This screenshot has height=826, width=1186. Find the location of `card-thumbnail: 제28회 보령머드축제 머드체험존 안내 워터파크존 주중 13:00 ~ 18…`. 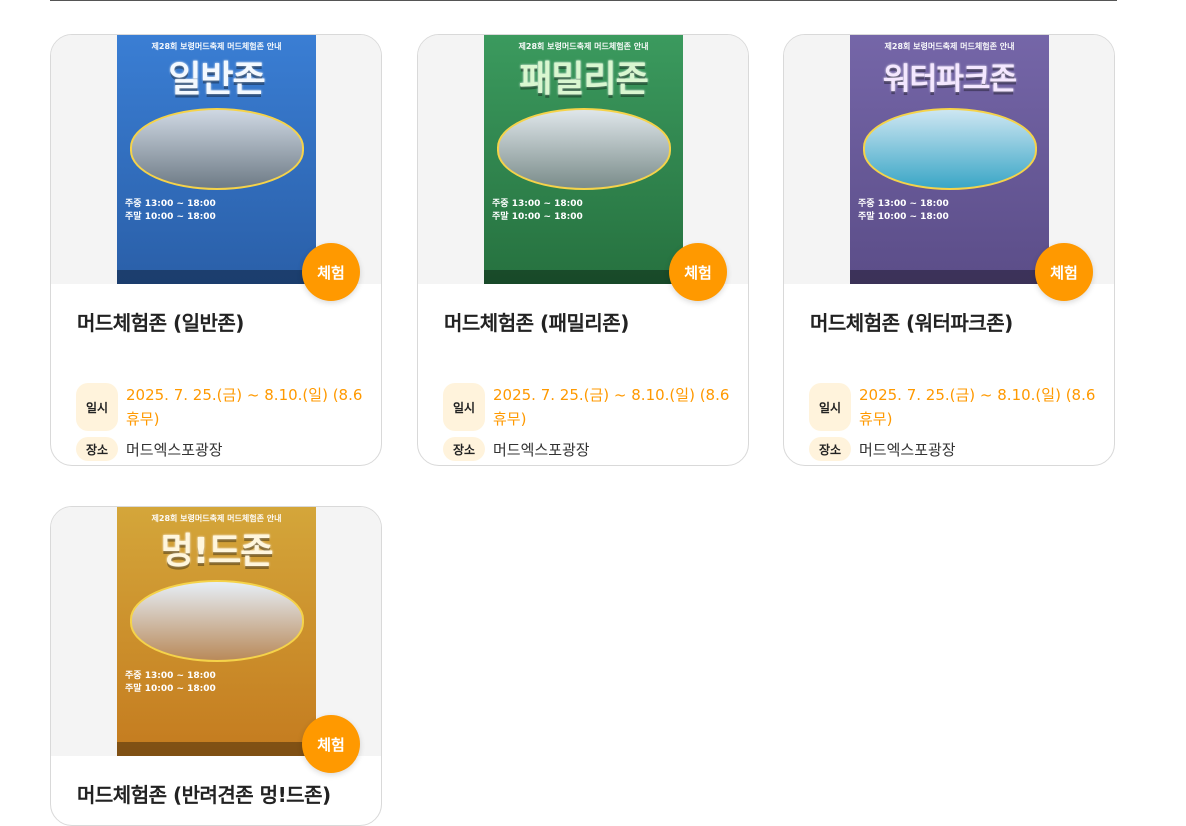

card-thumbnail: 제28회 보령머드축제 머드체험존 안내 워터파크존 주중 13:00 ~ 18… is located at coordinates (949, 168).